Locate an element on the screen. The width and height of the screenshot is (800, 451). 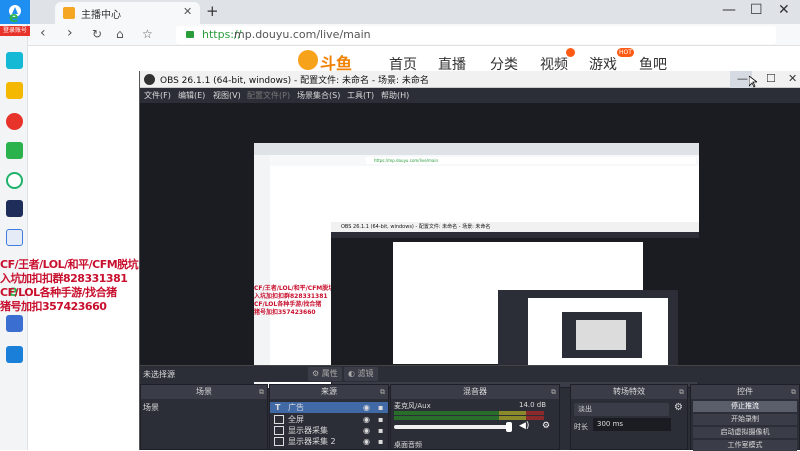
mixer-header-label: 混音器 is located at coordinates (475, 391).